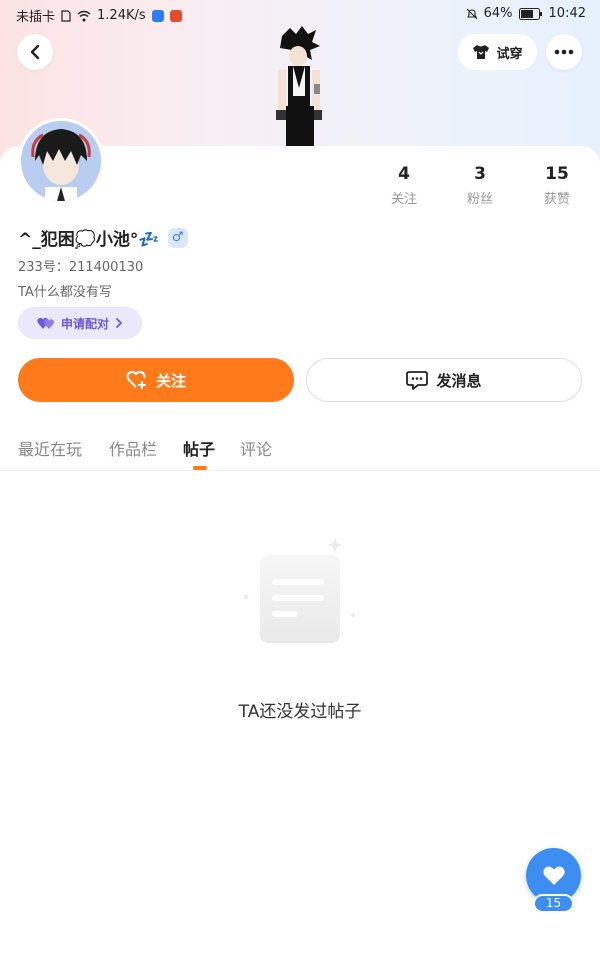 The image size is (600, 960). I want to click on chevron-right-icon, so click(119, 323).